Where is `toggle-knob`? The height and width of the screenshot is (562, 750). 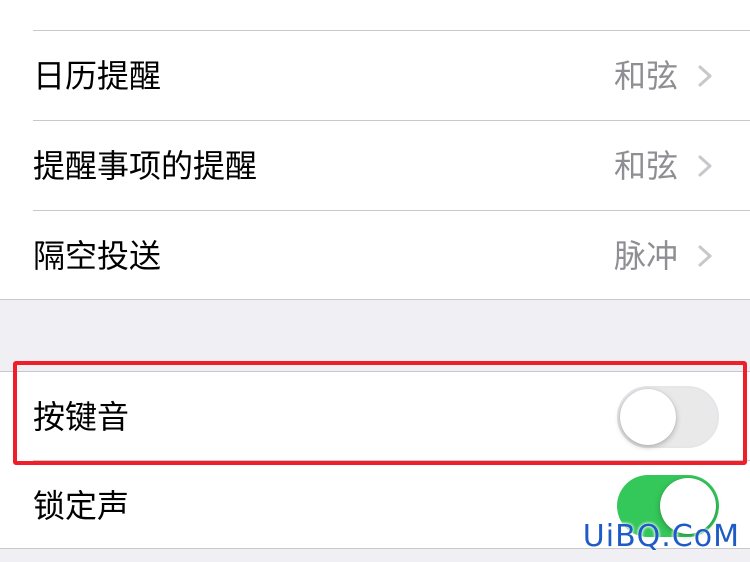
toggle-knob is located at coordinates (648, 417).